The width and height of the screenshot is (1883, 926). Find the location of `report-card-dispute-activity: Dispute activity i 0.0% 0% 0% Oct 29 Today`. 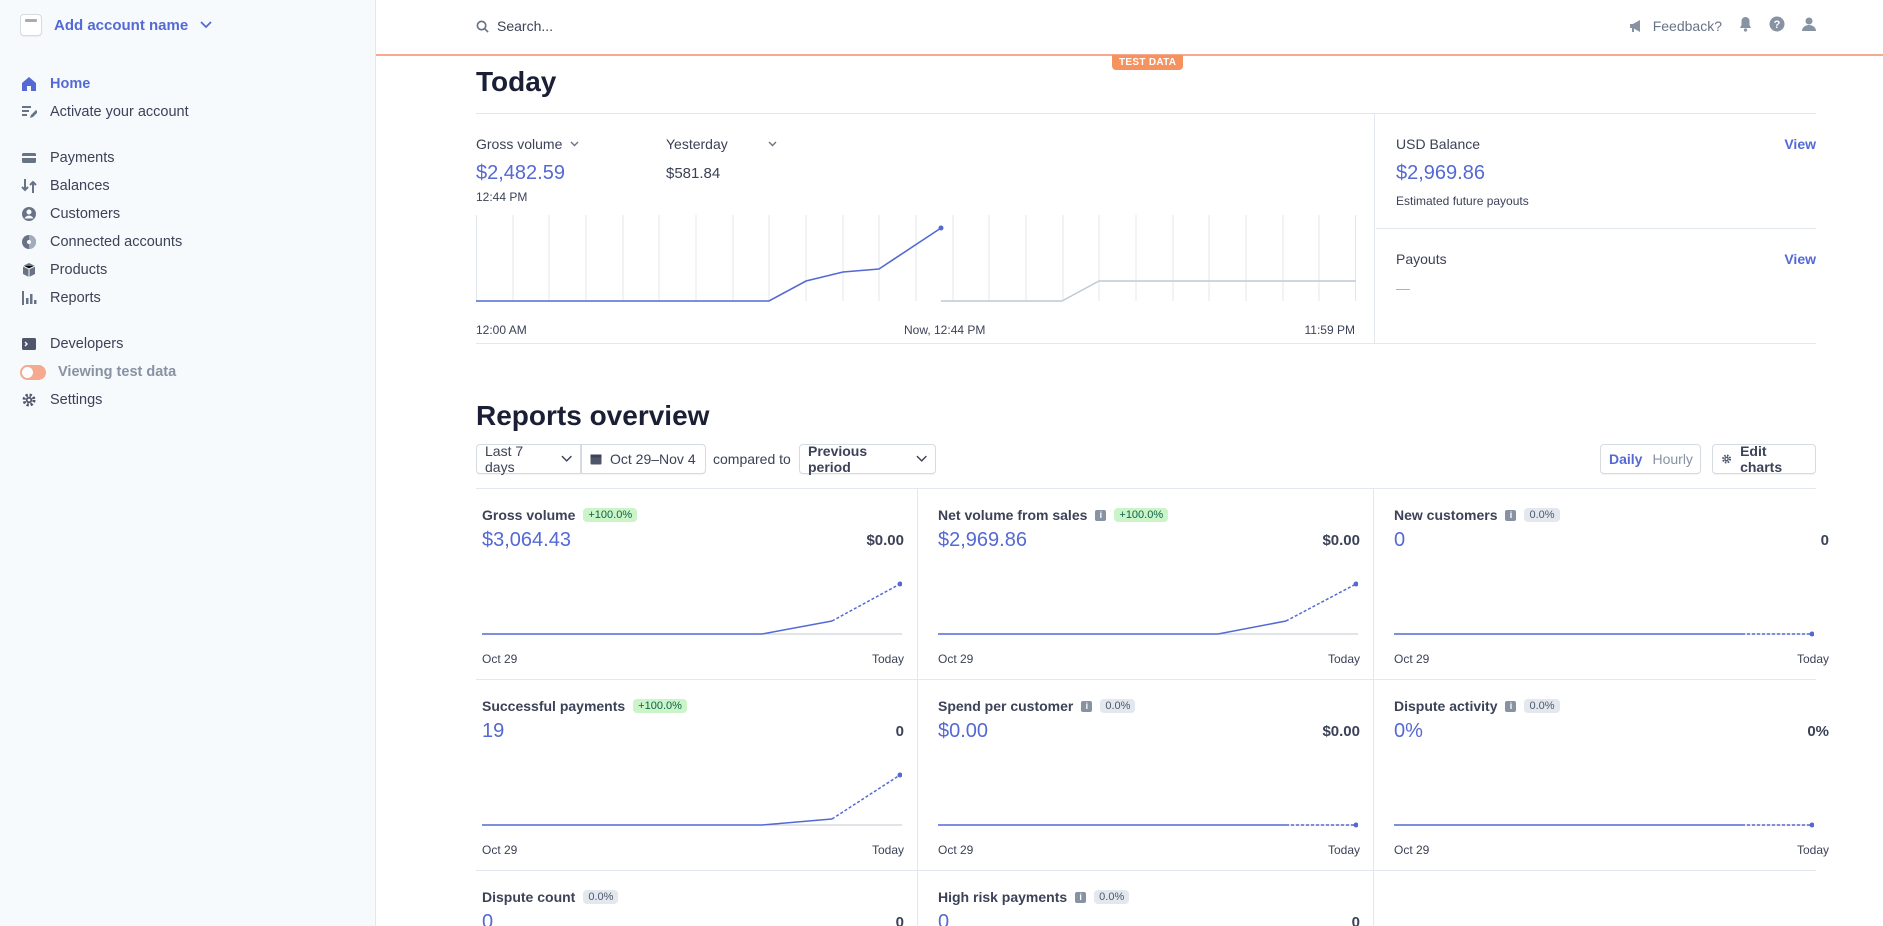

report-card-dispute-activity: Dispute activity i 0.0% 0% 0% Oct 29 Today is located at coordinates (1611, 775).